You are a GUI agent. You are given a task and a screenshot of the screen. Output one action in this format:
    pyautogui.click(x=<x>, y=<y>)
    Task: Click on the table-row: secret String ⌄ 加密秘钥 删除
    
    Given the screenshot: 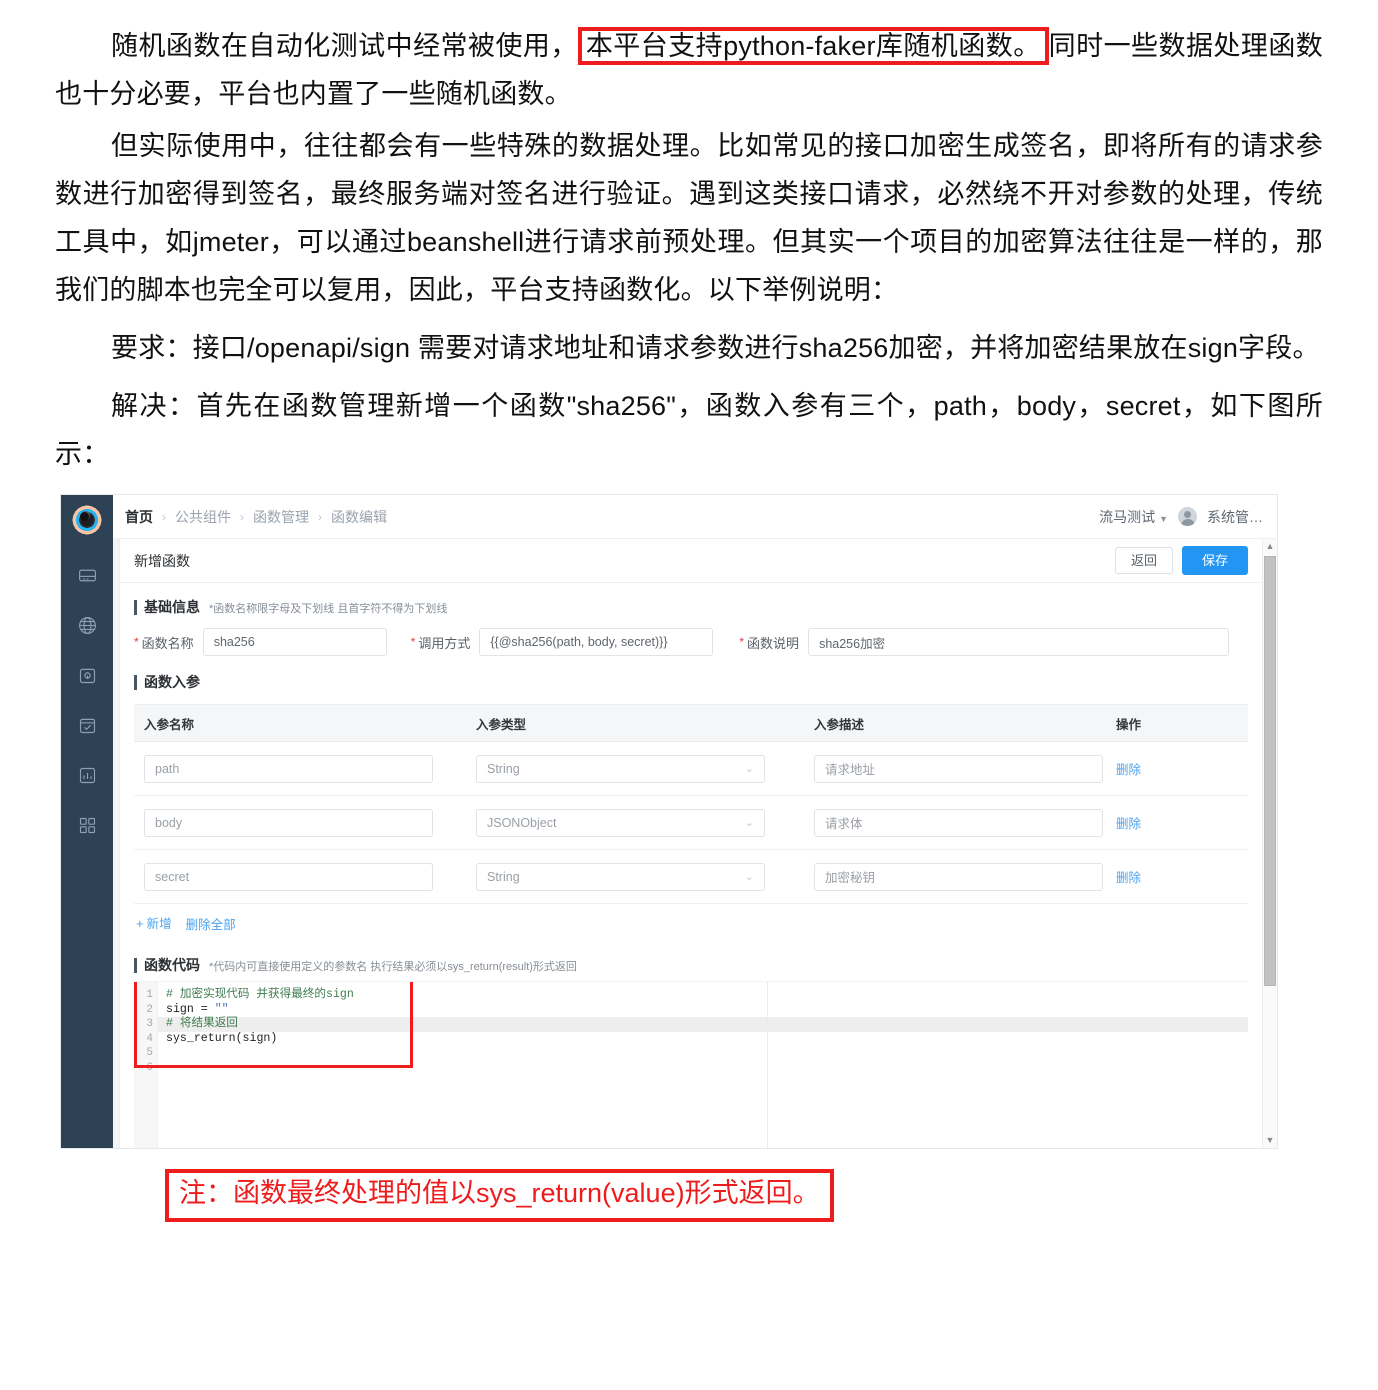 What is the action you would take?
    pyautogui.click(x=691, y=877)
    